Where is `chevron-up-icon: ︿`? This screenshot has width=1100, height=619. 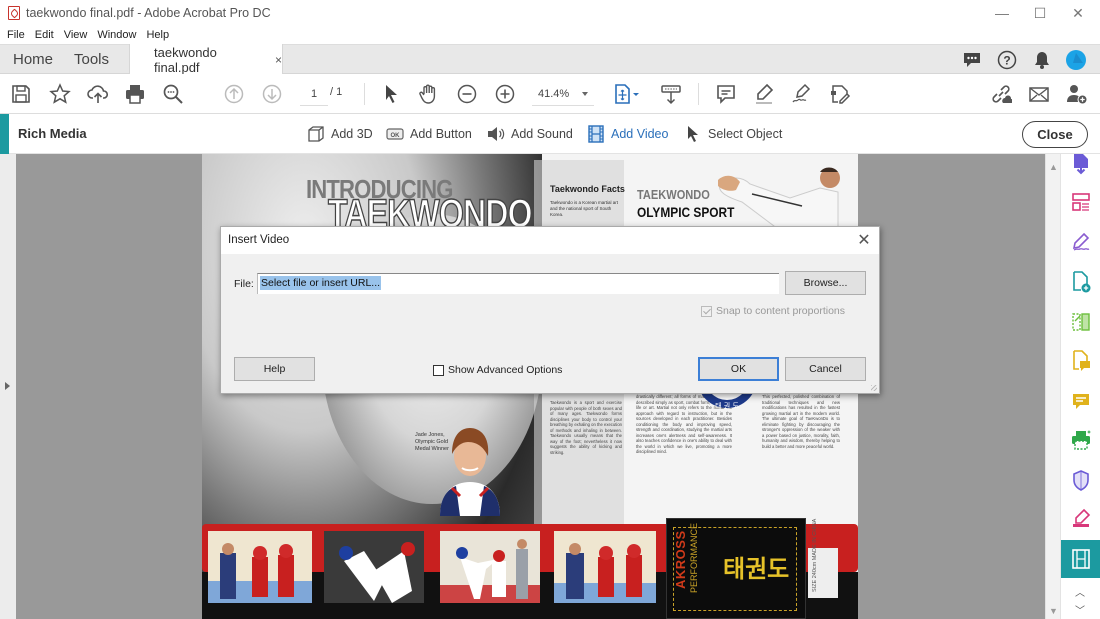
chevron-up-icon: ︿ is located at coordinates (1080, 591).